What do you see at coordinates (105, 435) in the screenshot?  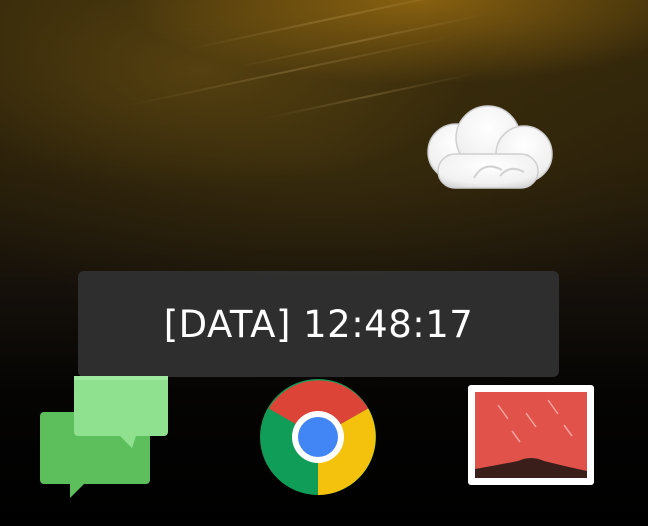 I see `messages-icon` at bounding box center [105, 435].